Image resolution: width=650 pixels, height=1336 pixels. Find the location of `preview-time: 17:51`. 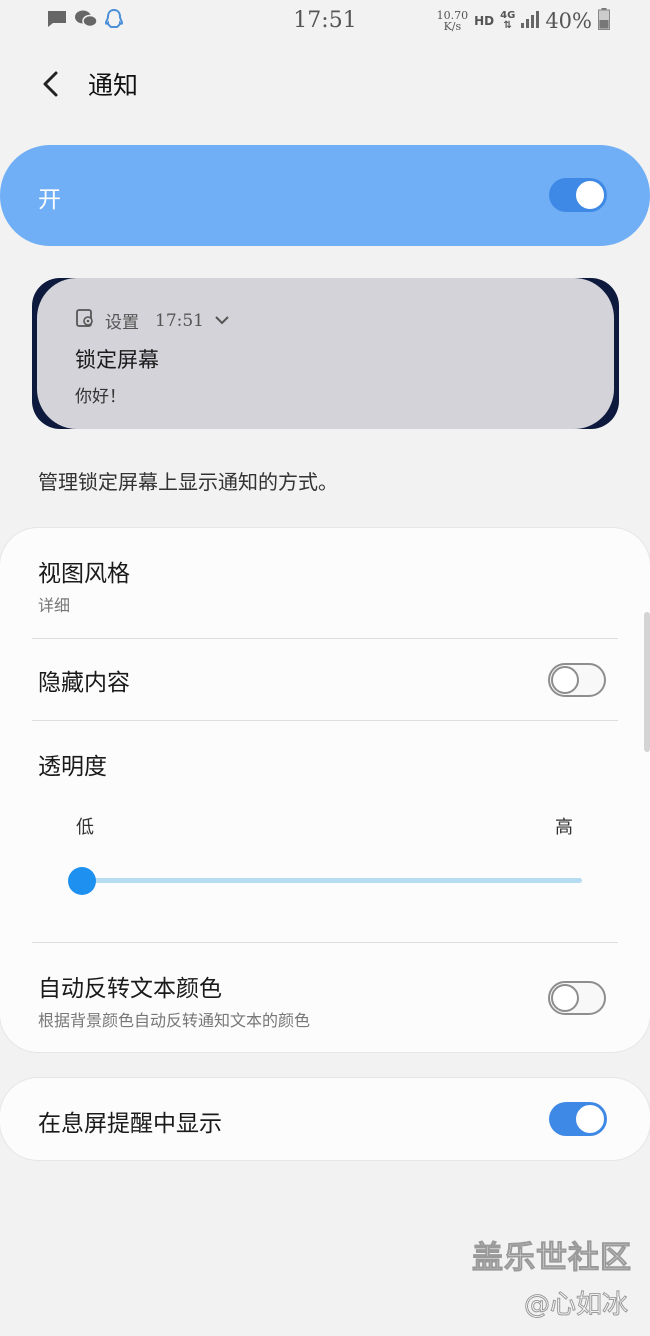

preview-time: 17:51 is located at coordinates (179, 320).